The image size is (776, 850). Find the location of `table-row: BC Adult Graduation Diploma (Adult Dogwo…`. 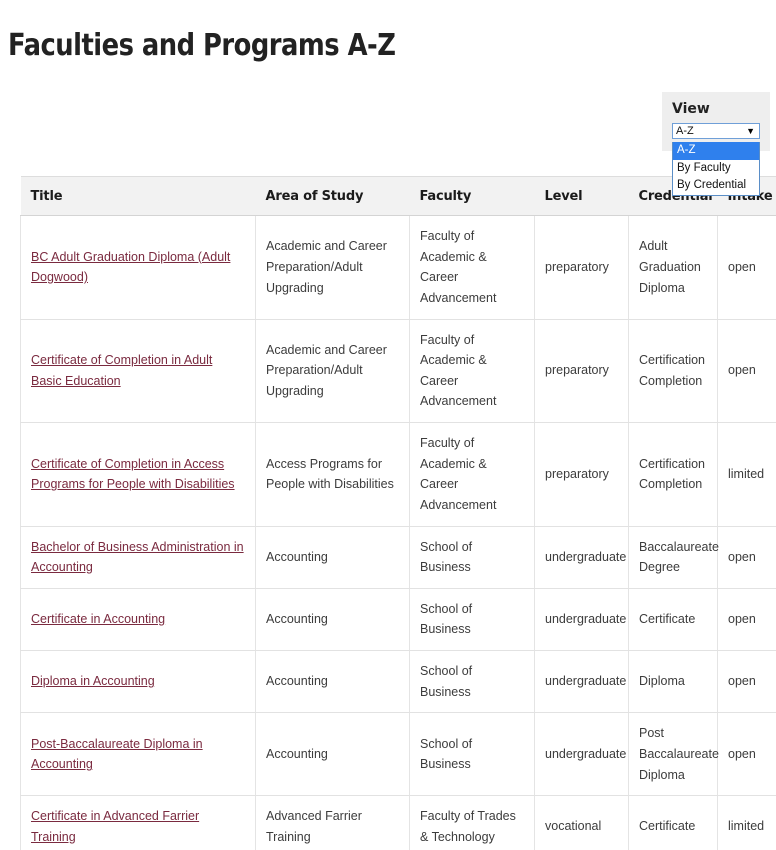

table-row: BC Adult Graduation Diploma (Adult Dogwo… is located at coordinates (398, 267).